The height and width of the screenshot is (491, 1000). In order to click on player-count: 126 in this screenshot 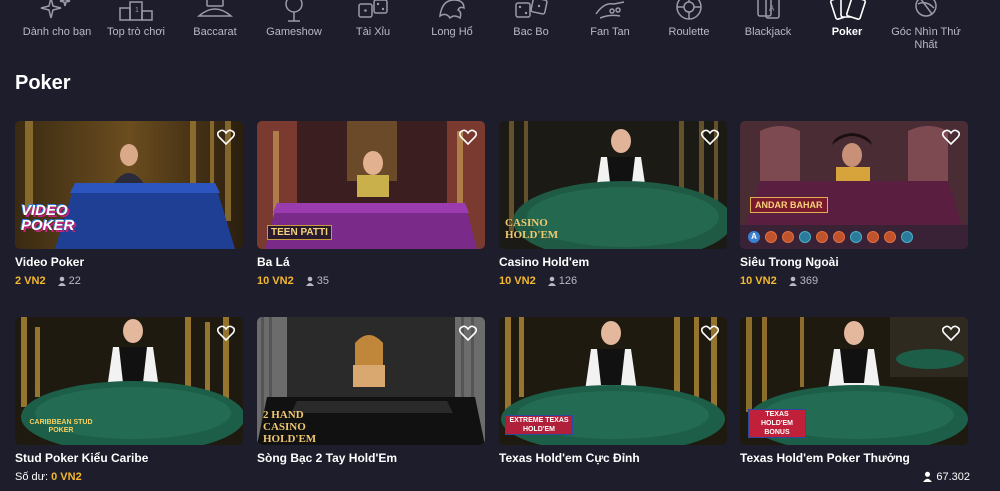, I will do `click(562, 281)`.